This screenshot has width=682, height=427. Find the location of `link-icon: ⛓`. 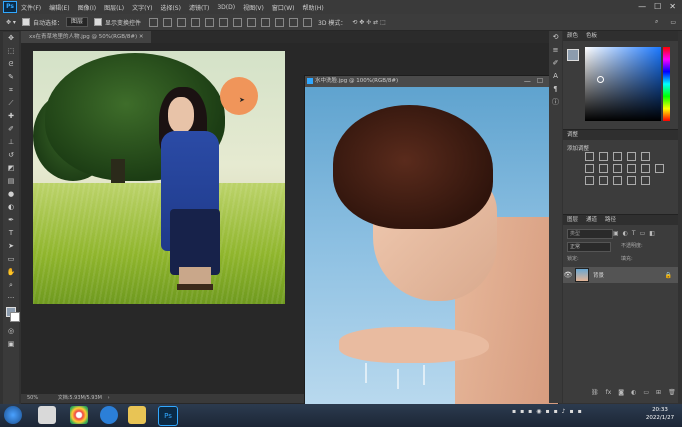

link-icon: ⛓ is located at coordinates (595, 392).